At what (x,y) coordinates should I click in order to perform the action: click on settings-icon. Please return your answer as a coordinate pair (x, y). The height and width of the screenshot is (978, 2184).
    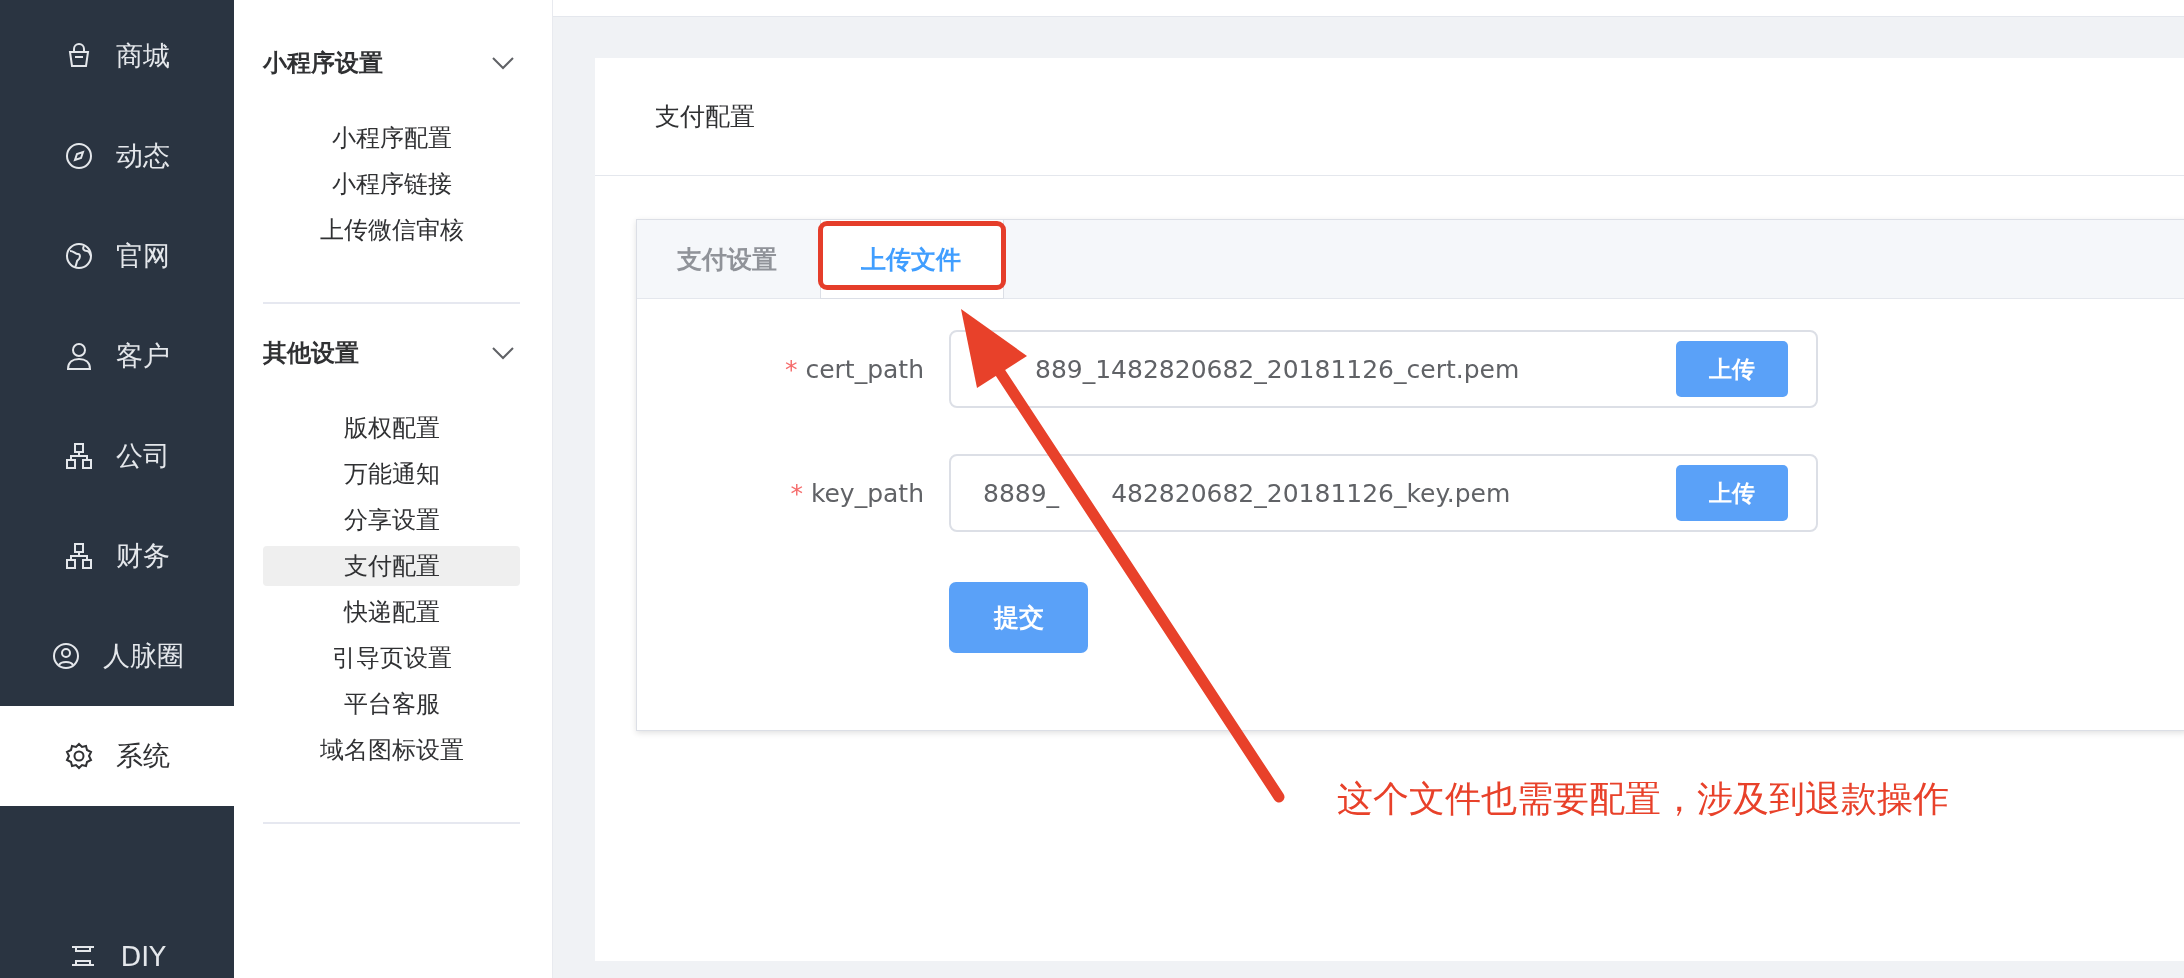
    Looking at the image, I should click on (79, 756).